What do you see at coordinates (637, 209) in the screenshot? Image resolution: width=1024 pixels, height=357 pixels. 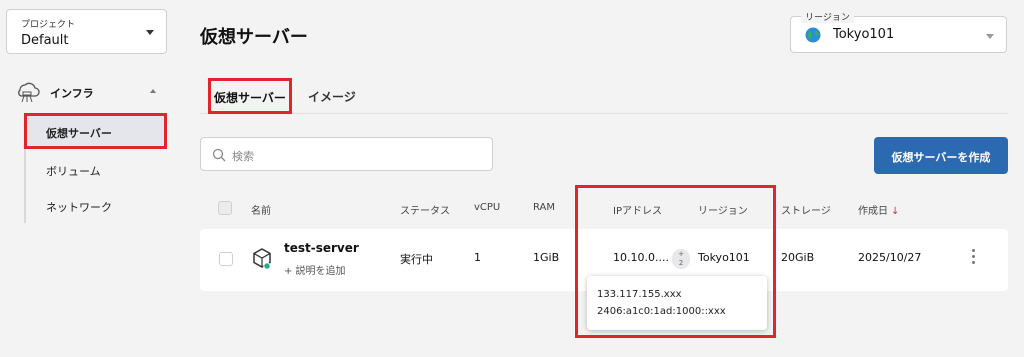 I see `column-header-ip: IPアドレス` at bounding box center [637, 209].